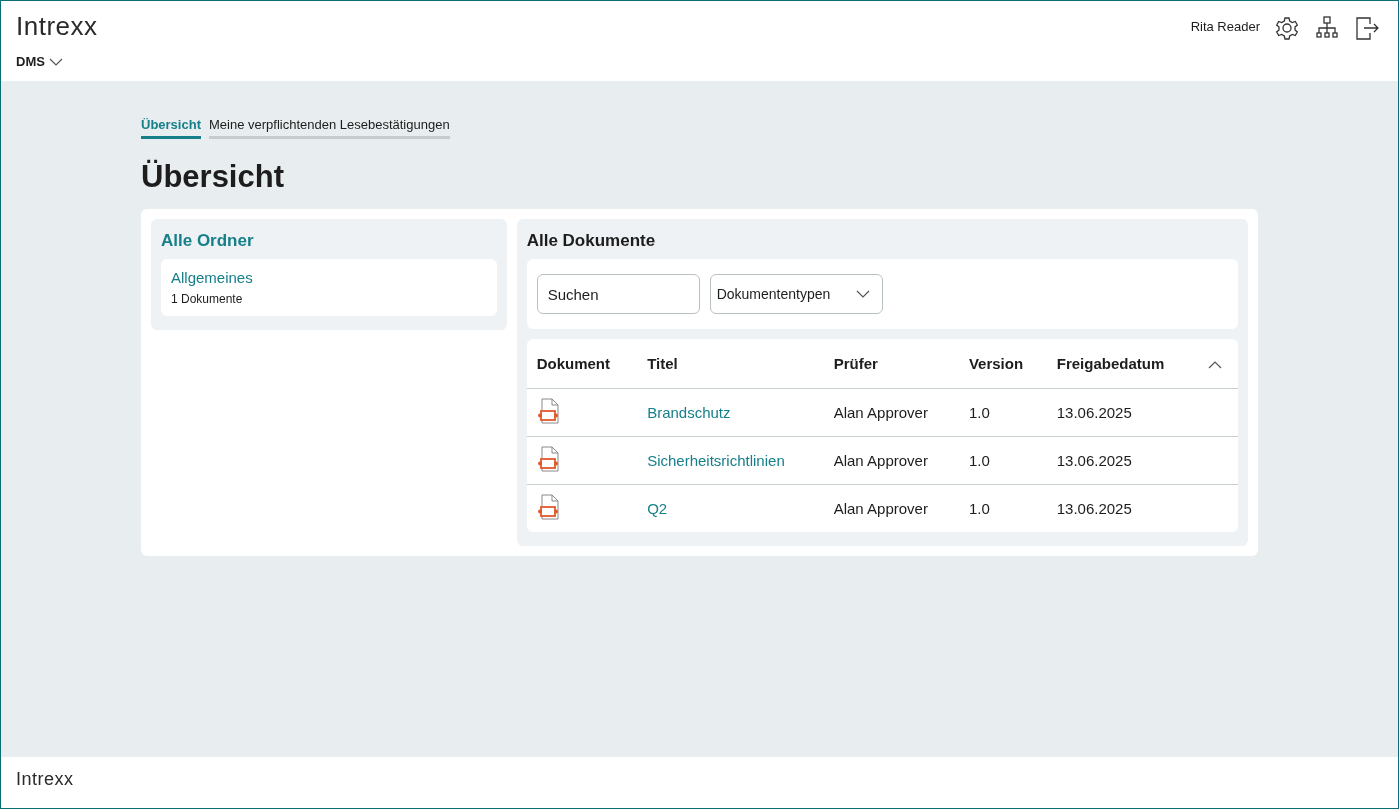  Describe the element at coordinates (213, 177) in the screenshot. I see `page-title: Übersicht` at that location.